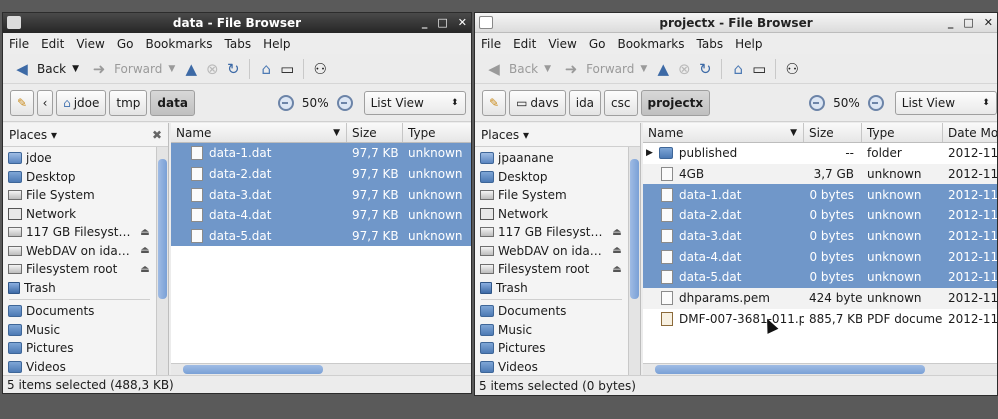 Image resolution: width=998 pixels, height=419 pixels. I want to click on menu-tabs: Tabs, so click(710, 44).